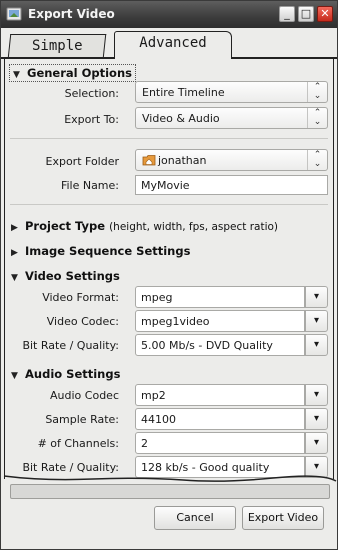 The width and height of the screenshot is (338, 550). Describe the element at coordinates (89, 185) in the screenshot. I see `file-name-label: File Name:` at that location.